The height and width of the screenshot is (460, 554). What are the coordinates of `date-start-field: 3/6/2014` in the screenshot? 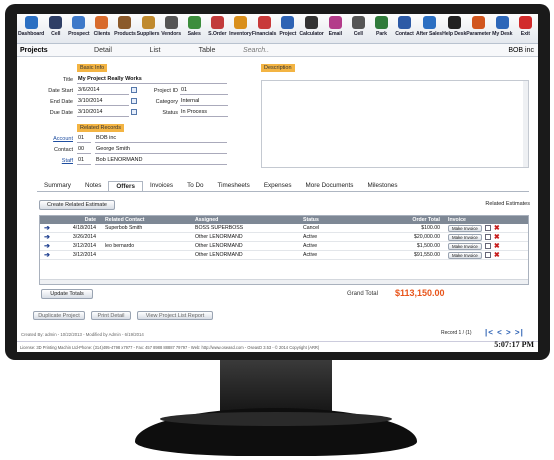 It's located at (103, 91).